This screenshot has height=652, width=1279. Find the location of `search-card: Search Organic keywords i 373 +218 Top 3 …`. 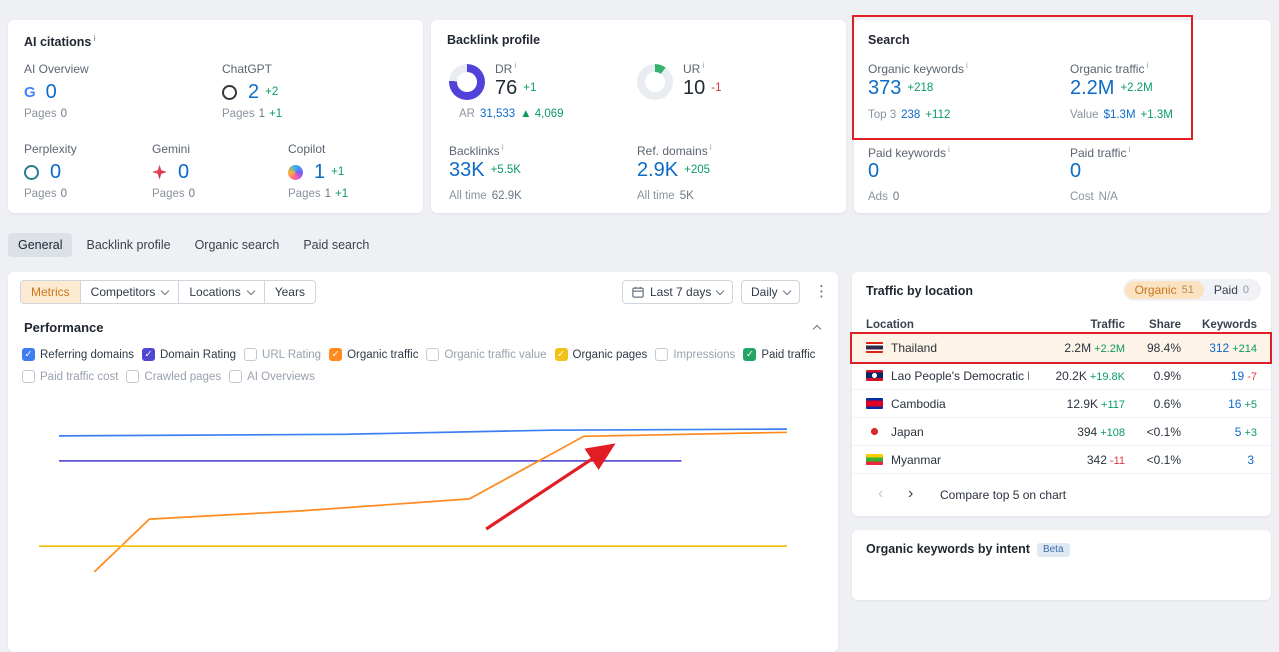

search-card: Search Organic keywords i 373 +218 Top 3 … is located at coordinates (1062, 116).